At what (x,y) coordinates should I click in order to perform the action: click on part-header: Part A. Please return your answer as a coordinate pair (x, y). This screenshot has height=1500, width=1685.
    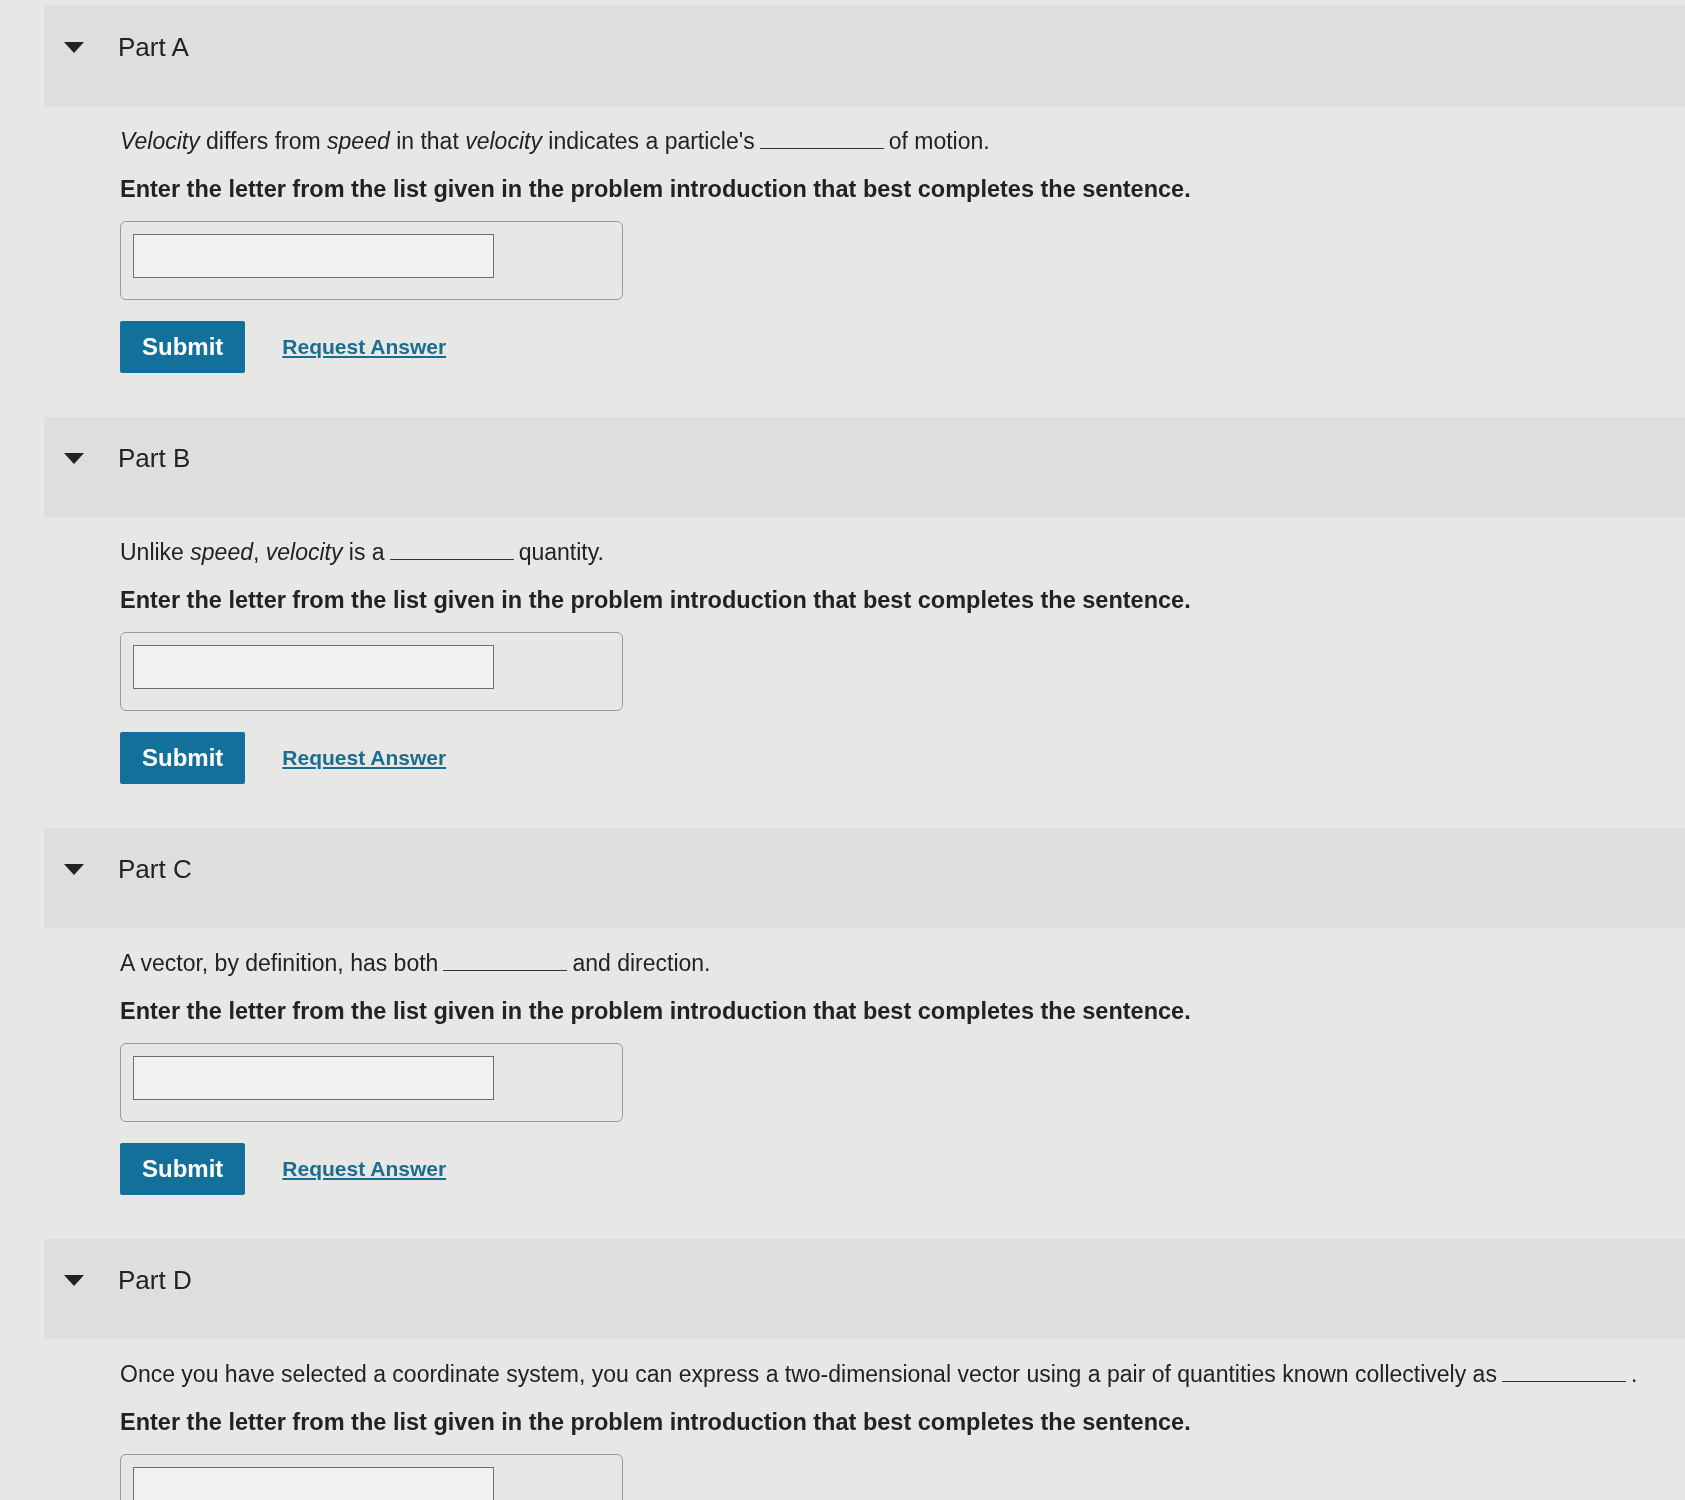
    Looking at the image, I should click on (864, 56).